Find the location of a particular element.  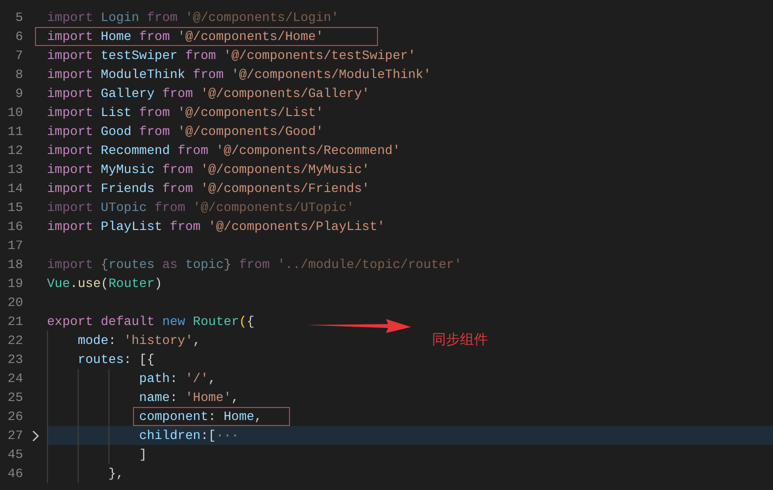

annotation-label: 同步组件 is located at coordinates (460, 340).